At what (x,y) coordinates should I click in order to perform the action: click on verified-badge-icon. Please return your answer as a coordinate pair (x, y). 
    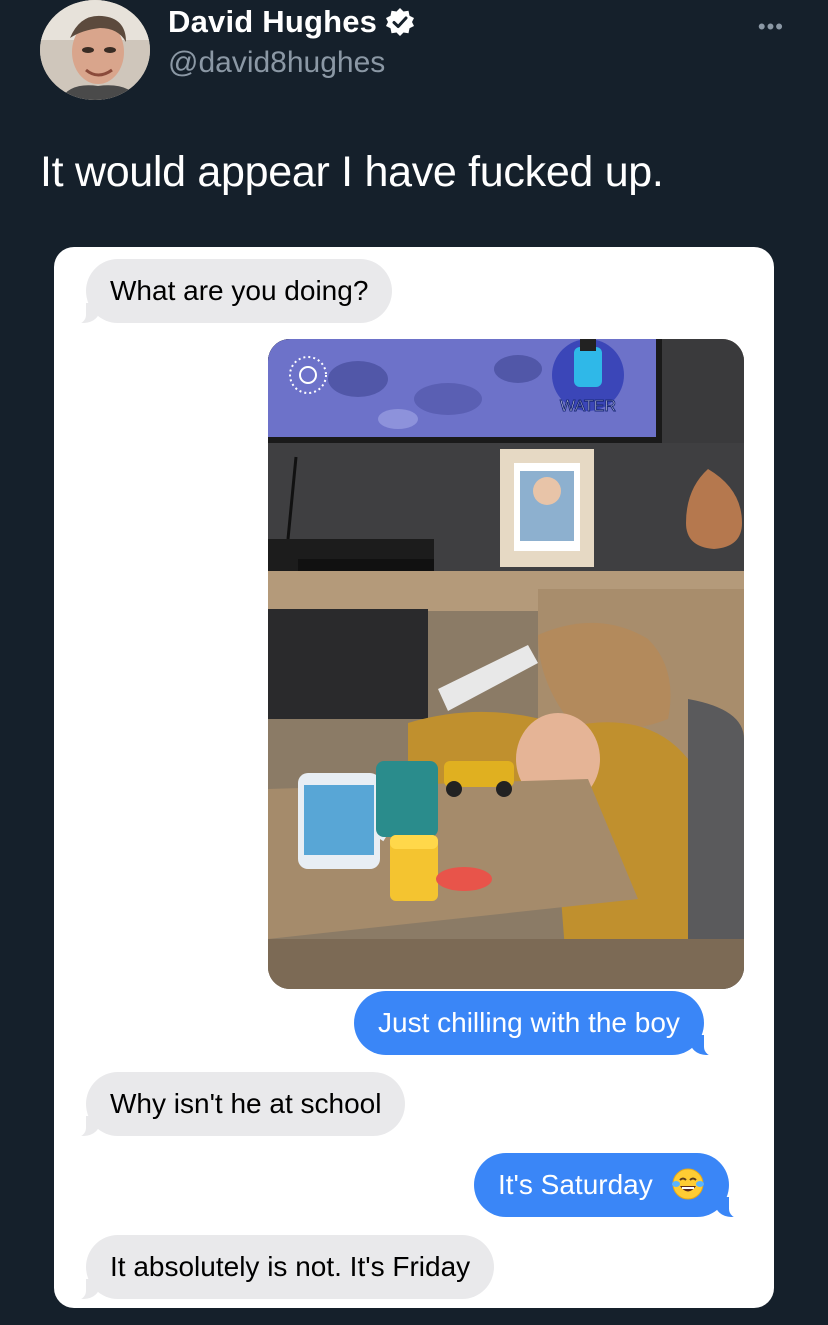
    Looking at the image, I should click on (400, 22).